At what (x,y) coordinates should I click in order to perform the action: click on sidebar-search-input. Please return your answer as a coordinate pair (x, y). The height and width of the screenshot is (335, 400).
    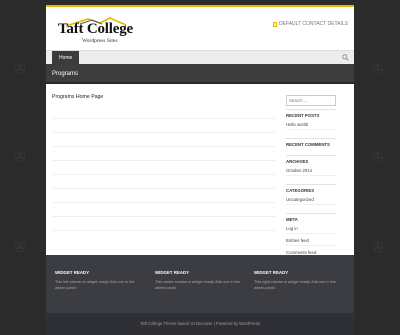
    Looking at the image, I should click on (311, 100).